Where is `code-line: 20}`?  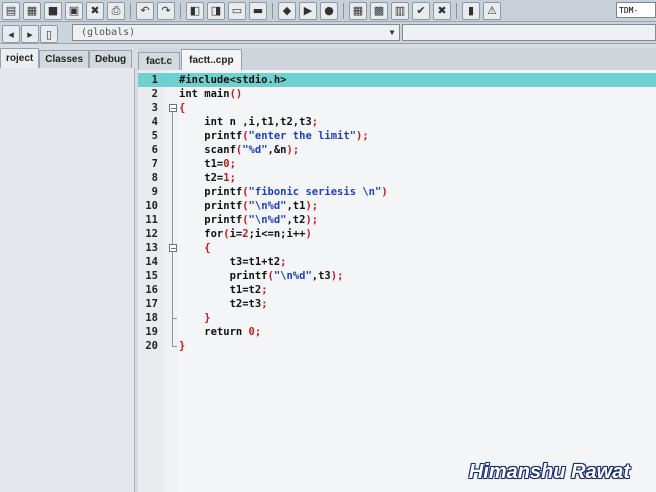
code-line: 20} is located at coordinates (397, 346).